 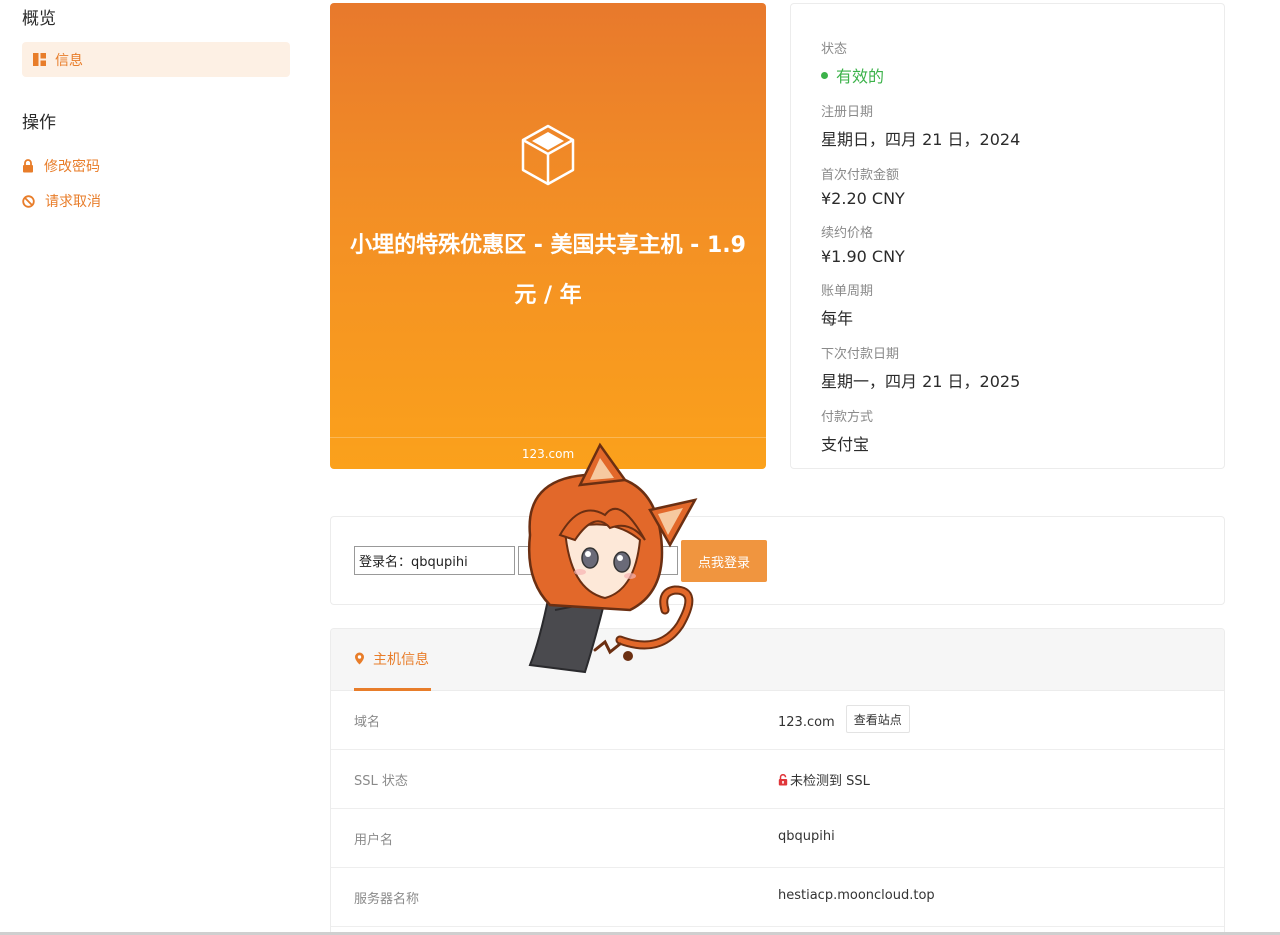 What do you see at coordinates (830, 781) in the screenshot?
I see `ssl-value: 未检测到 SSL` at bounding box center [830, 781].